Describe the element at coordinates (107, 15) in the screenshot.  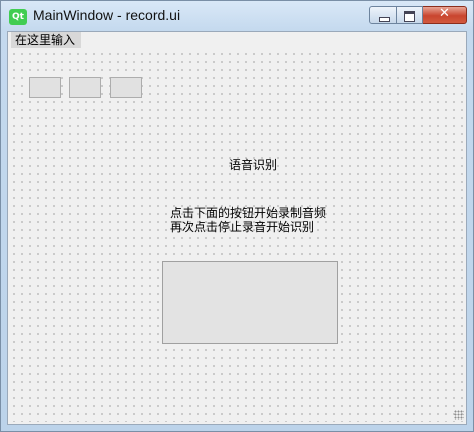
I see `window-title: MainWindow - record.ui` at that location.